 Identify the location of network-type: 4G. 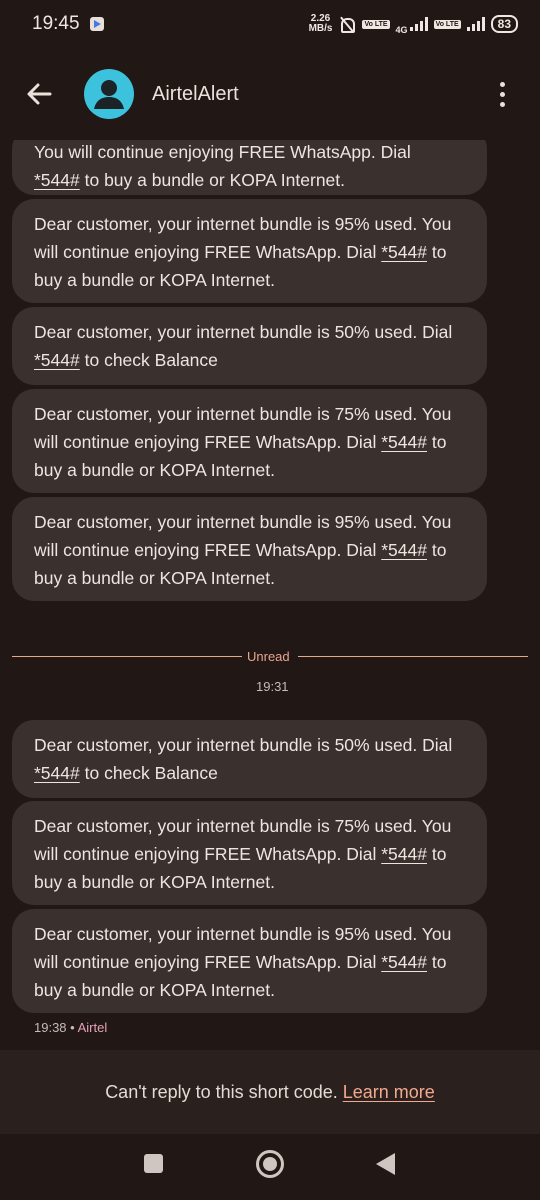
(401, 30).